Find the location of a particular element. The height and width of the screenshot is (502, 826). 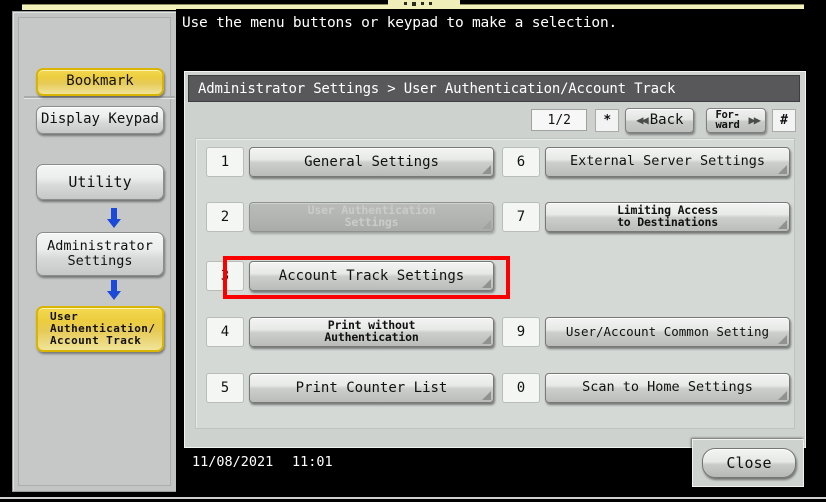

sidebar-item-utility: Utility is located at coordinates (100, 182).